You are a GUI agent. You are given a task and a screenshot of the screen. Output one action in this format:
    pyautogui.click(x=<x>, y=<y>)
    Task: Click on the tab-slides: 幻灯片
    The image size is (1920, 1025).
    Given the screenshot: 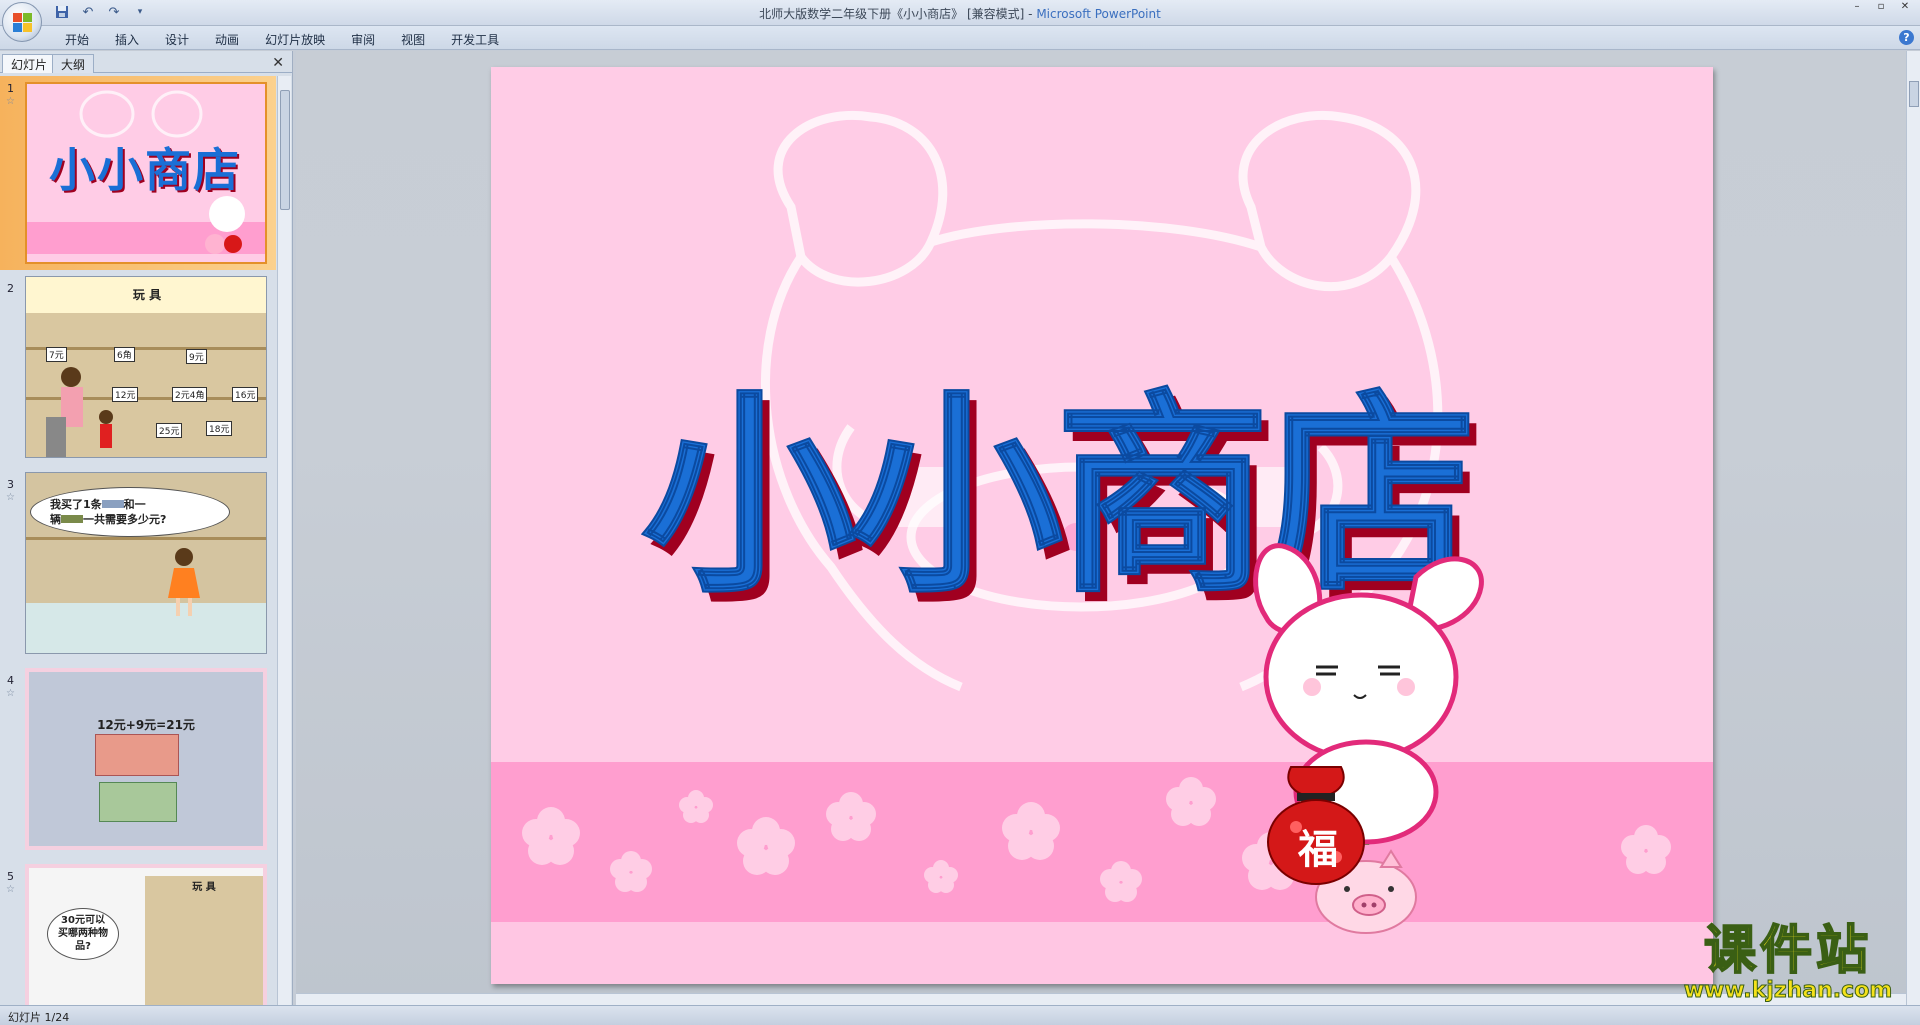 What is the action you would take?
    pyautogui.click(x=29, y=63)
    